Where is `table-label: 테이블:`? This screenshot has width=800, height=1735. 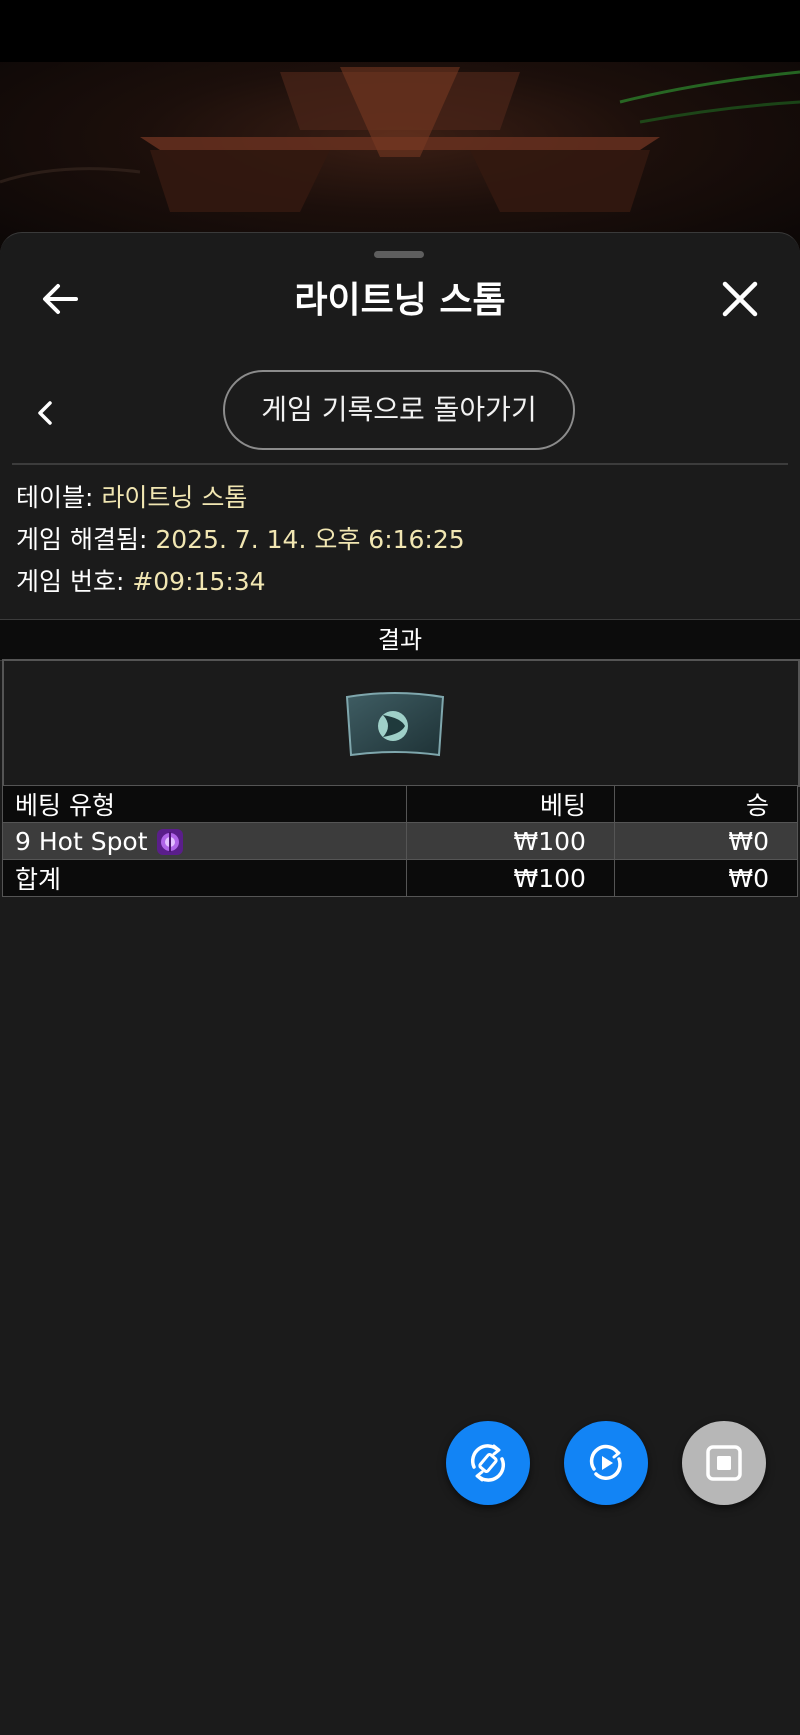 table-label: 테이블: is located at coordinates (55, 497).